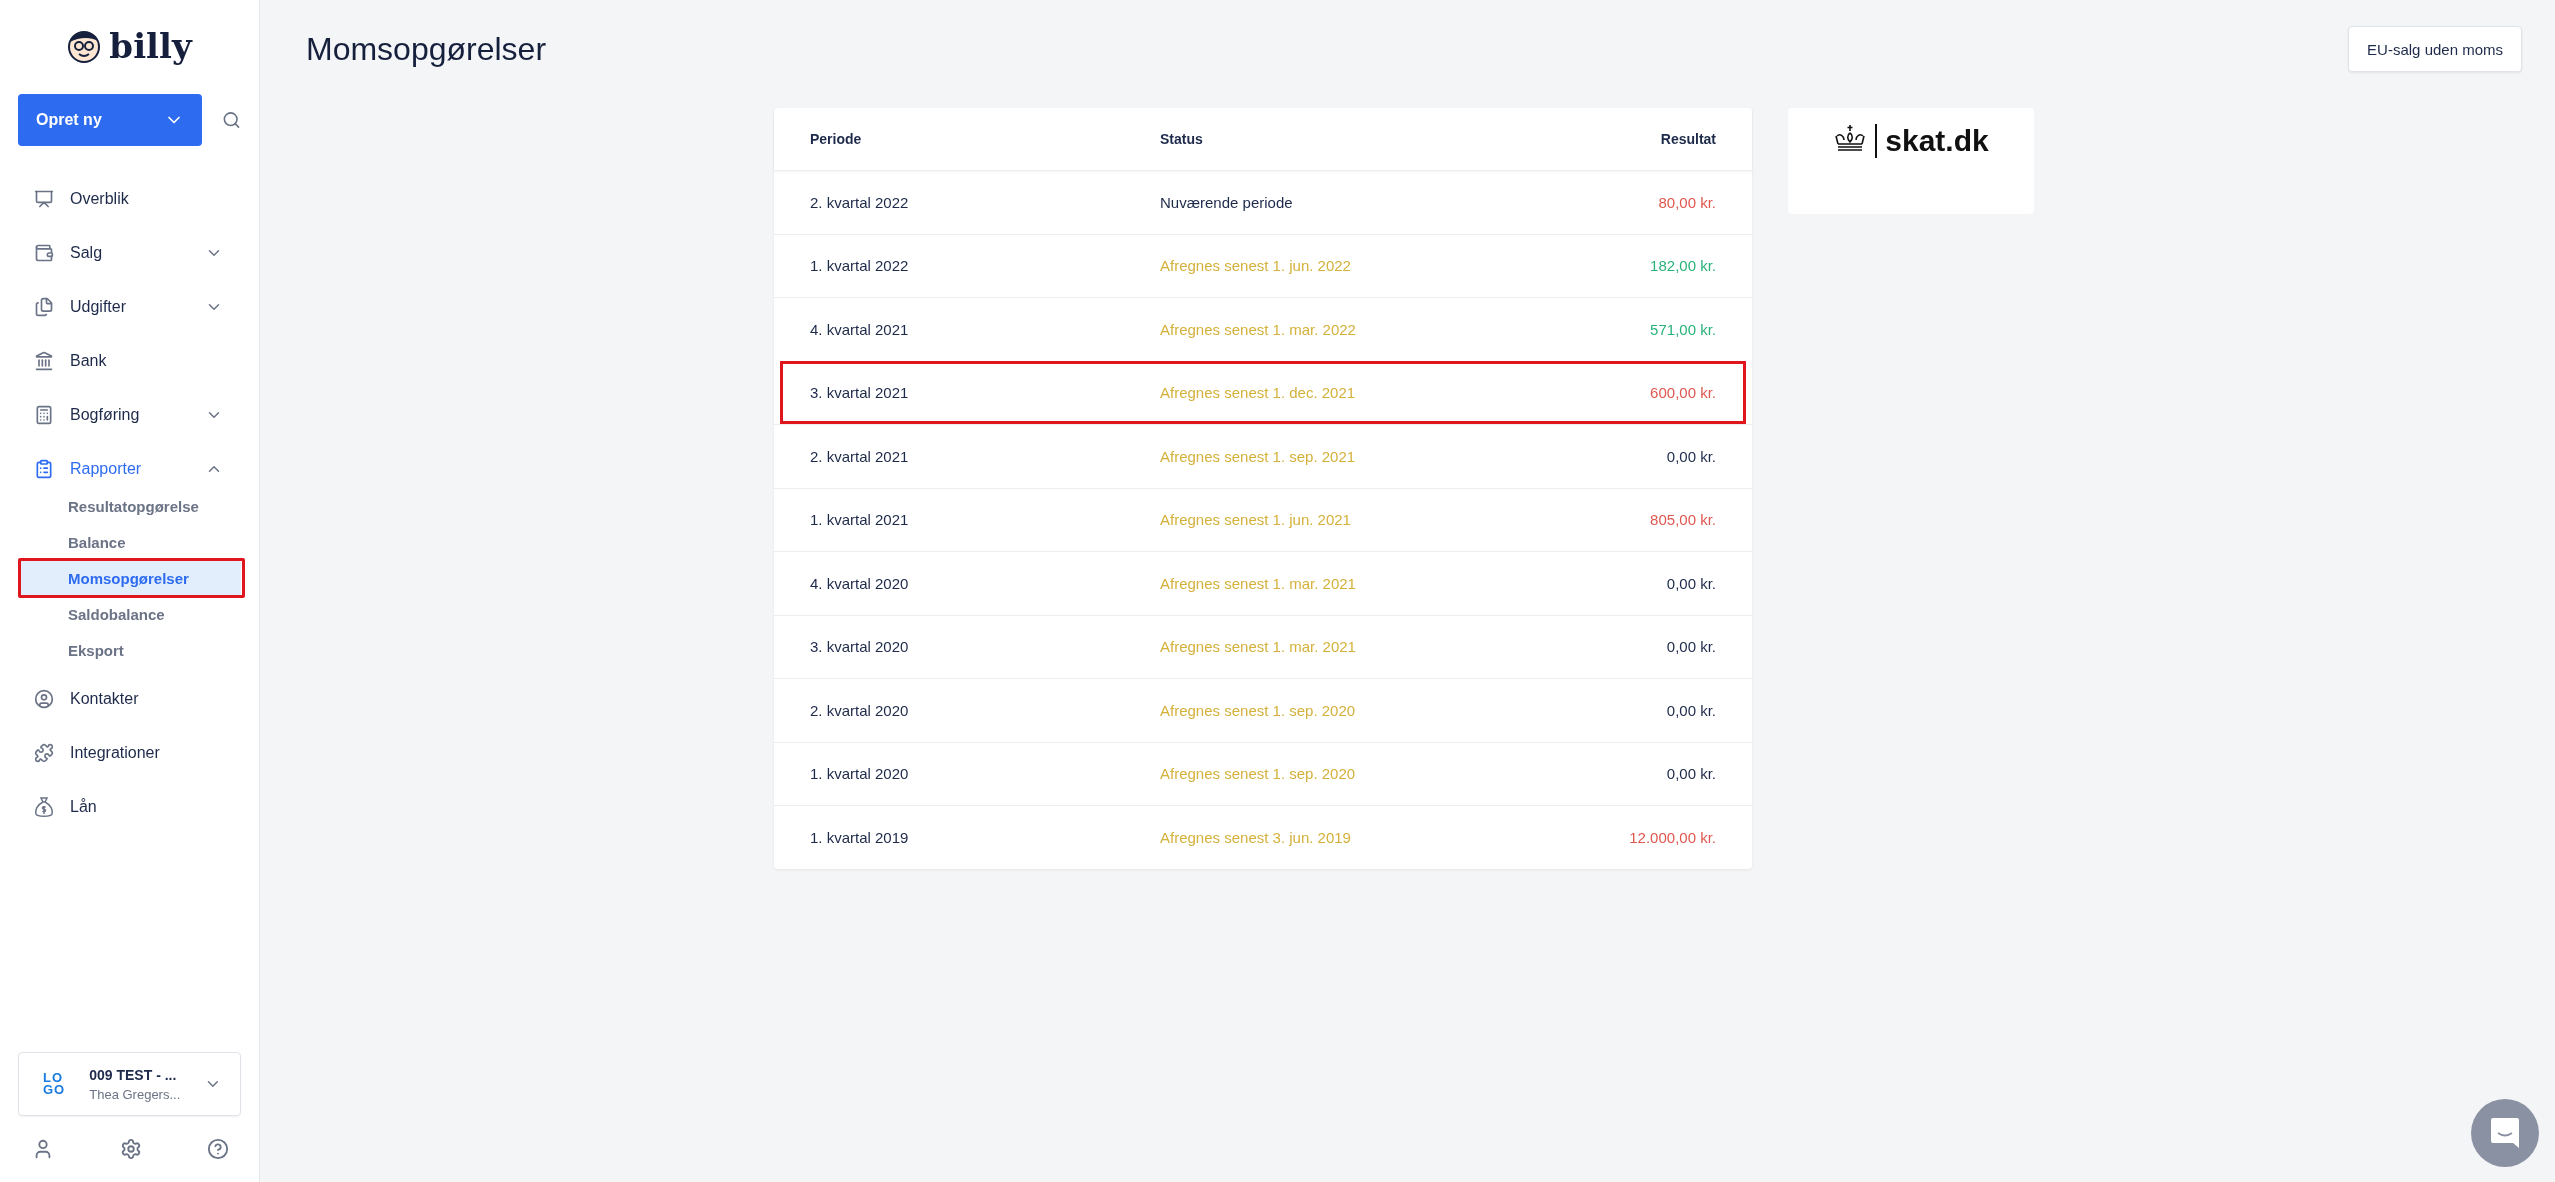 The height and width of the screenshot is (1182, 2555). I want to click on nav-item: Lån, so click(129, 807).